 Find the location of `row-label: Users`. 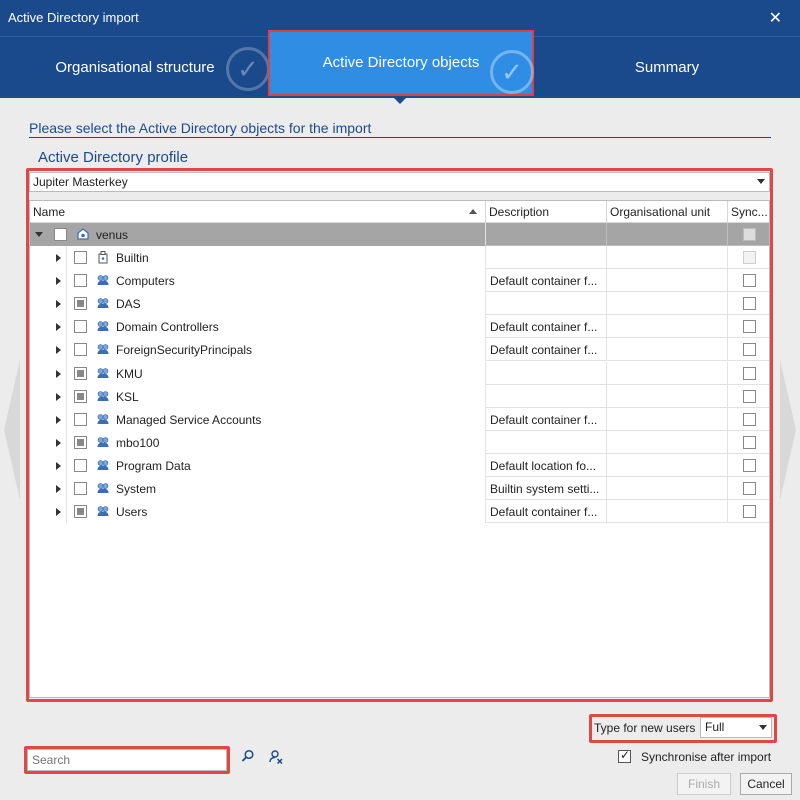

row-label: Users is located at coordinates (132, 512).